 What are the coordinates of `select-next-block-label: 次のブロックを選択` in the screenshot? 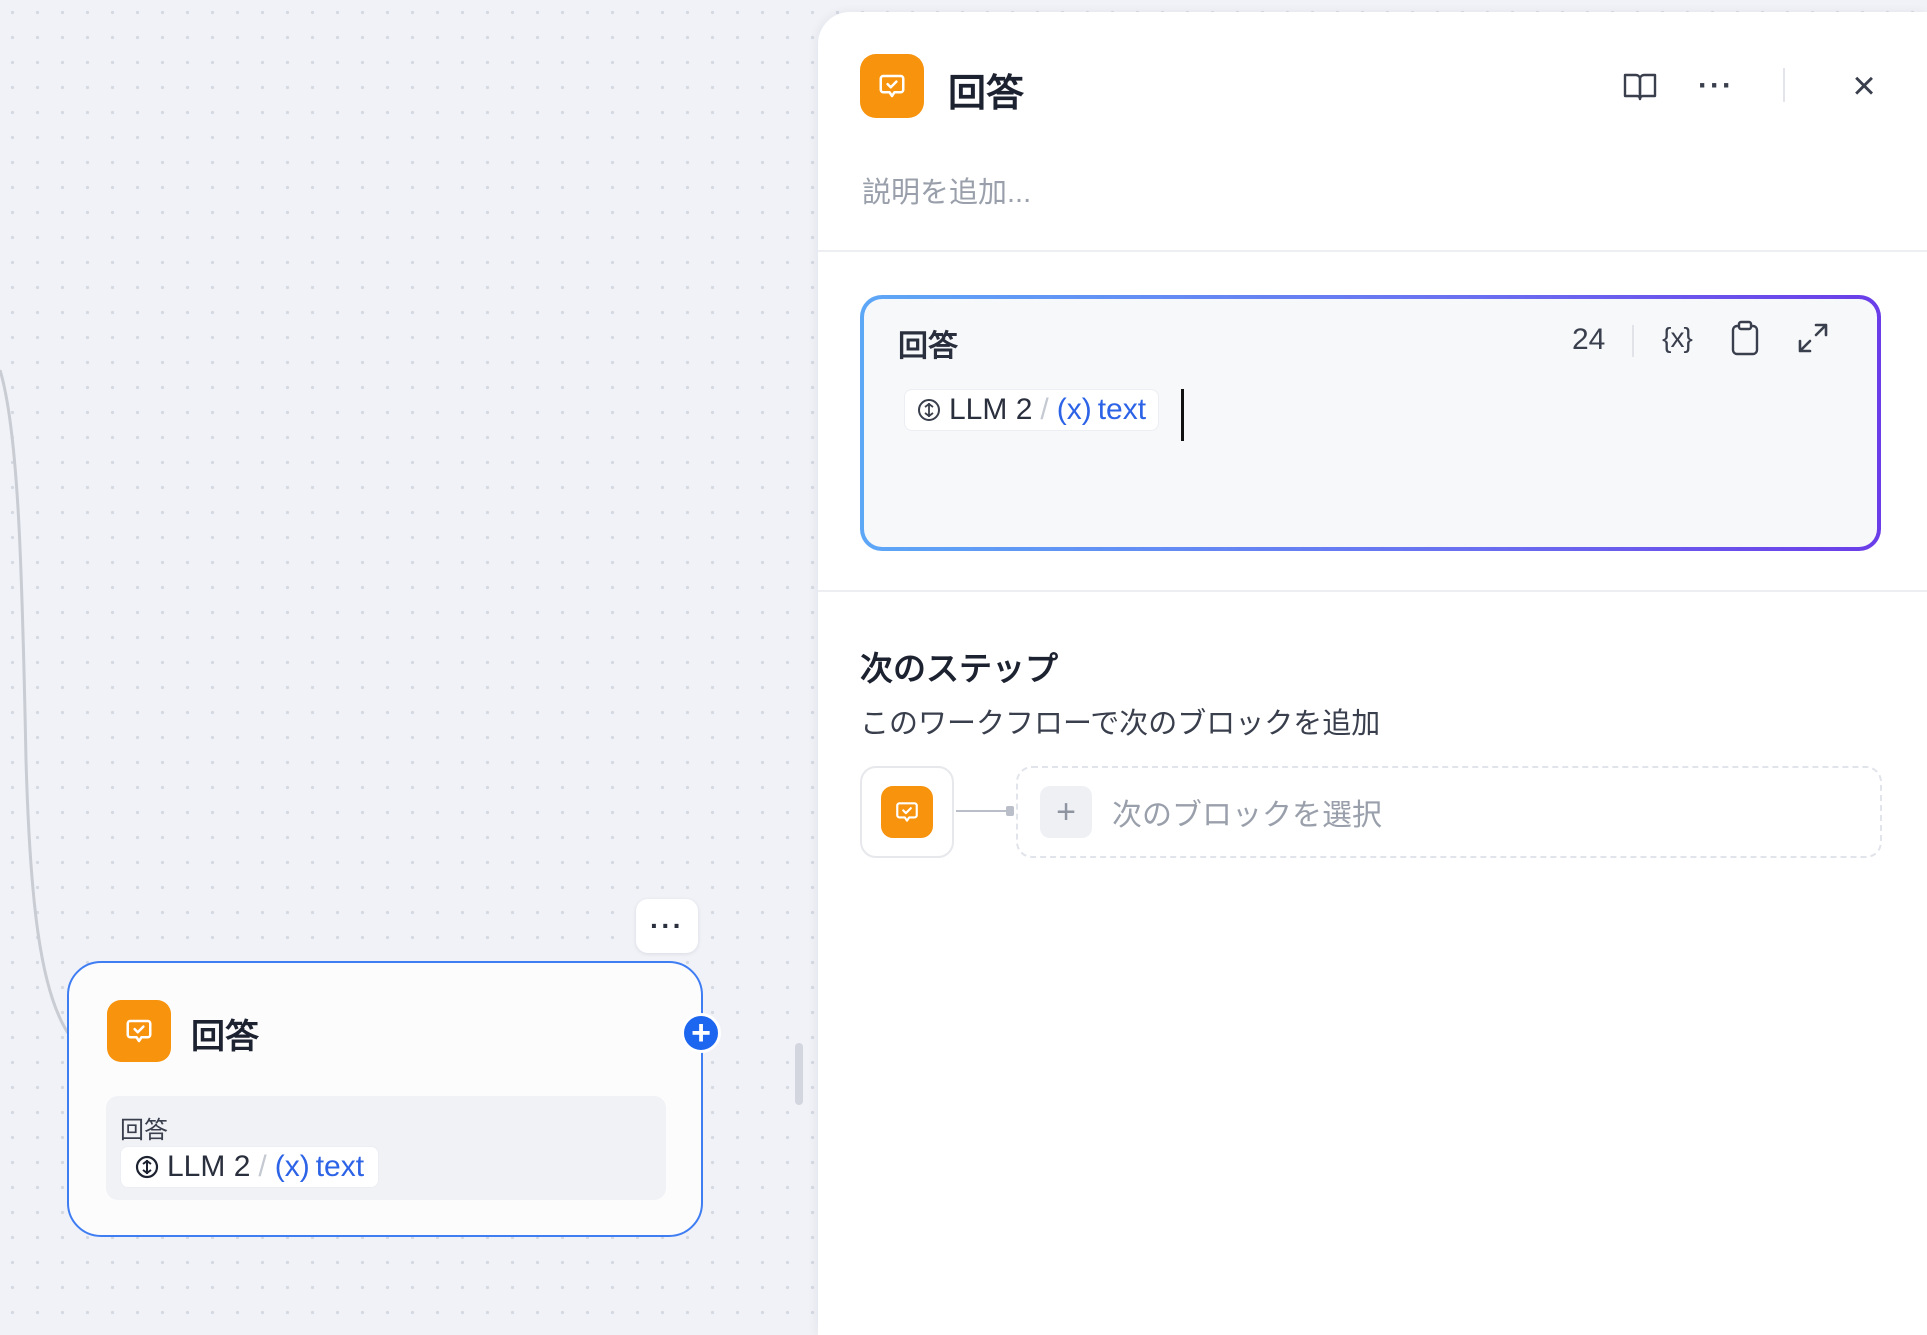 It's located at (1247, 815).